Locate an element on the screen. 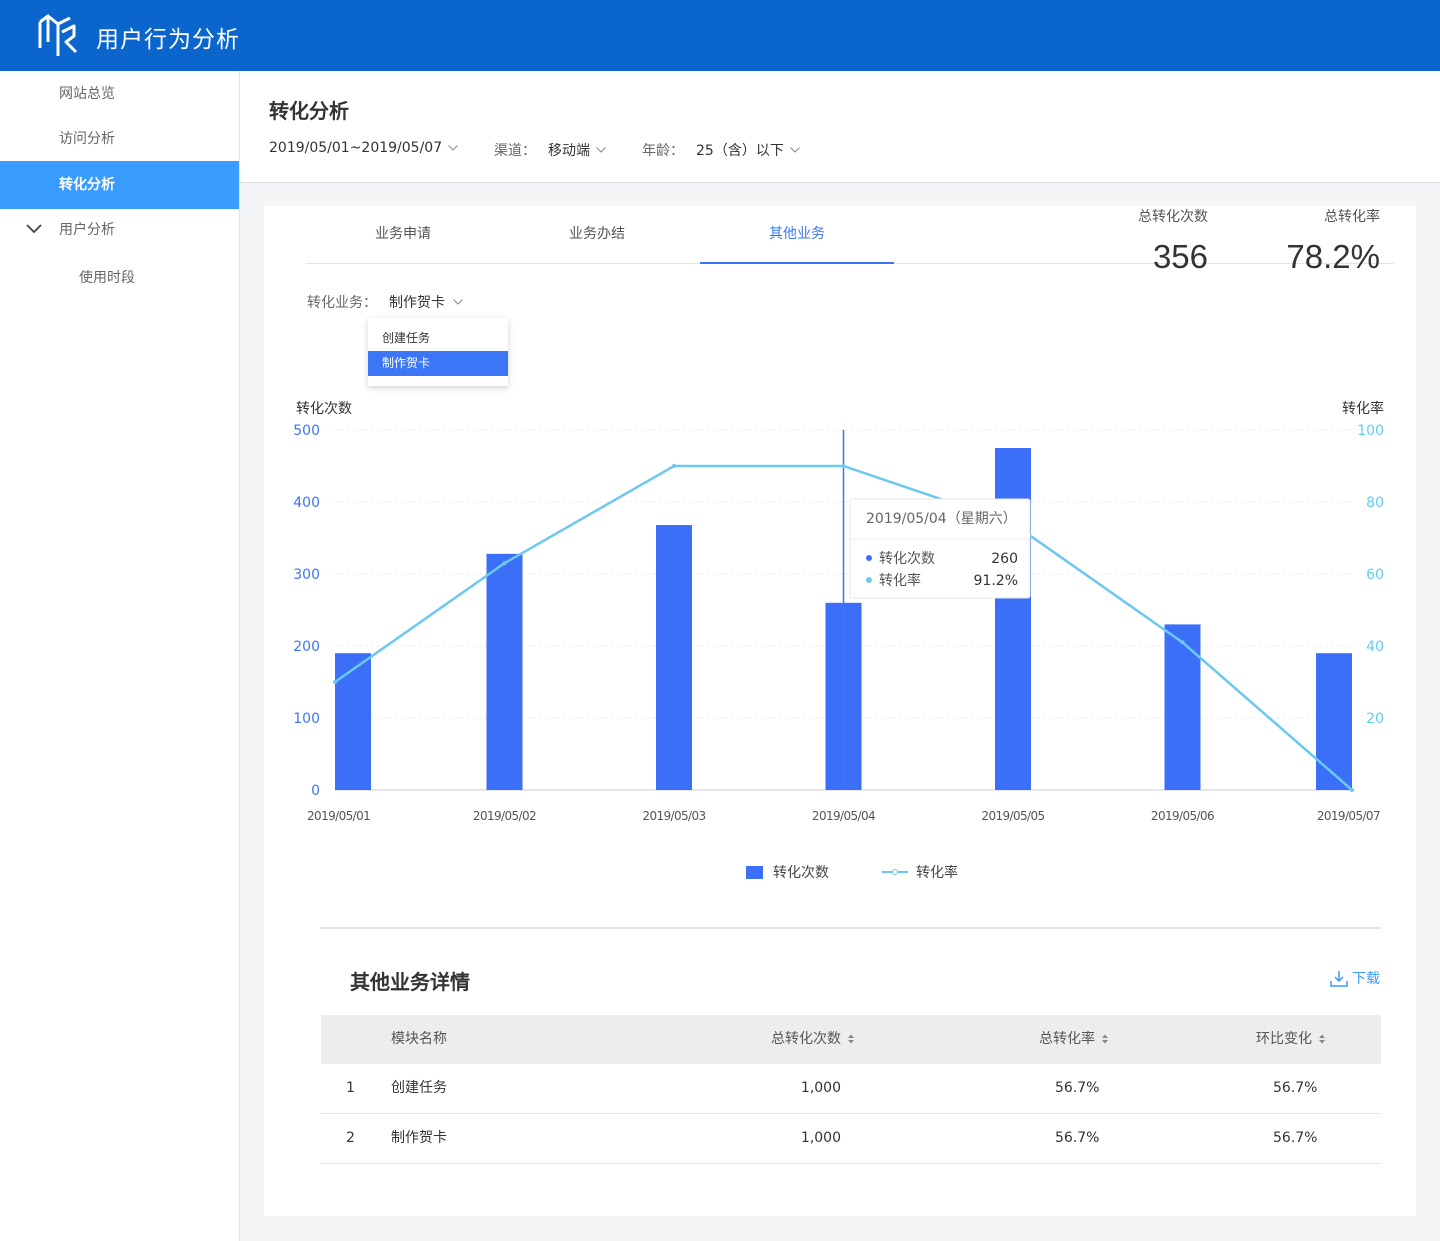 Image resolution: width=1440 pixels, height=1241 pixels. stat-label: 总转化率 is located at coordinates (1352, 217).